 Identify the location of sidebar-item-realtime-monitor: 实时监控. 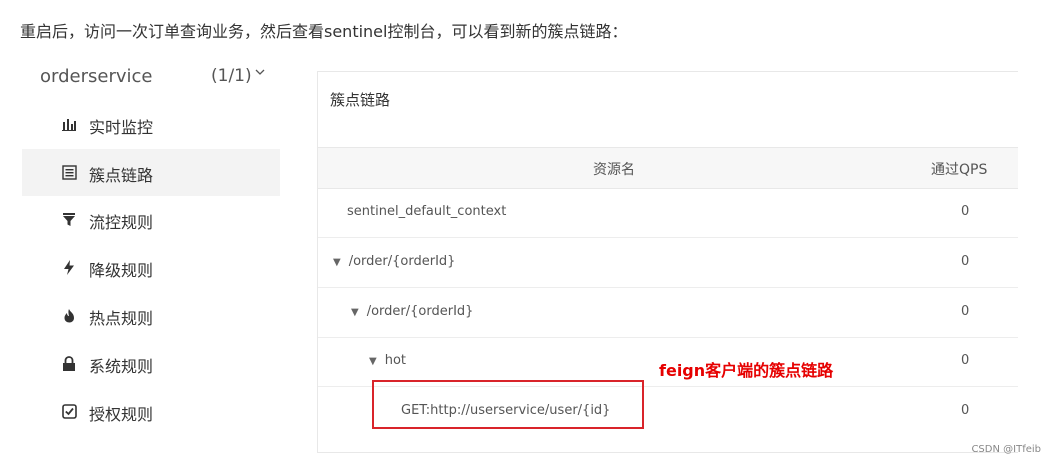
(151, 124).